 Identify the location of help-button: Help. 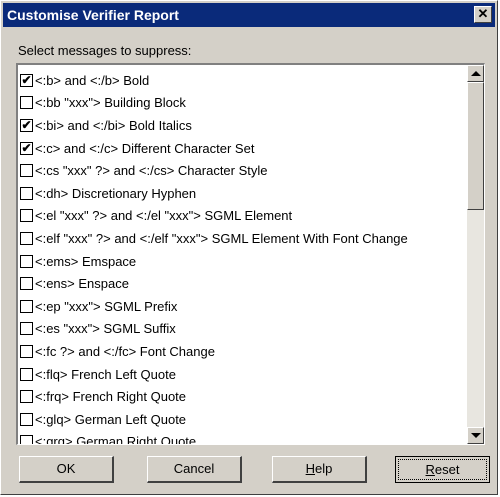
(319, 469).